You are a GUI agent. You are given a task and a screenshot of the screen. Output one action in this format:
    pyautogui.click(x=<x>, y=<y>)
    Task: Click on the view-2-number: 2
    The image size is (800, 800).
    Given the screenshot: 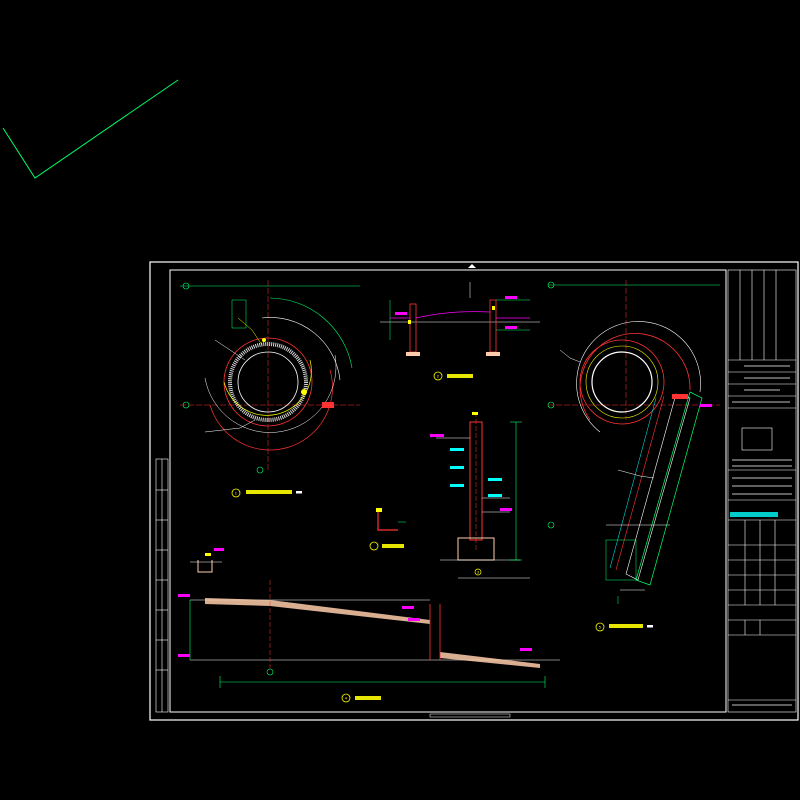 What is the action you would take?
    pyautogui.click(x=438, y=377)
    